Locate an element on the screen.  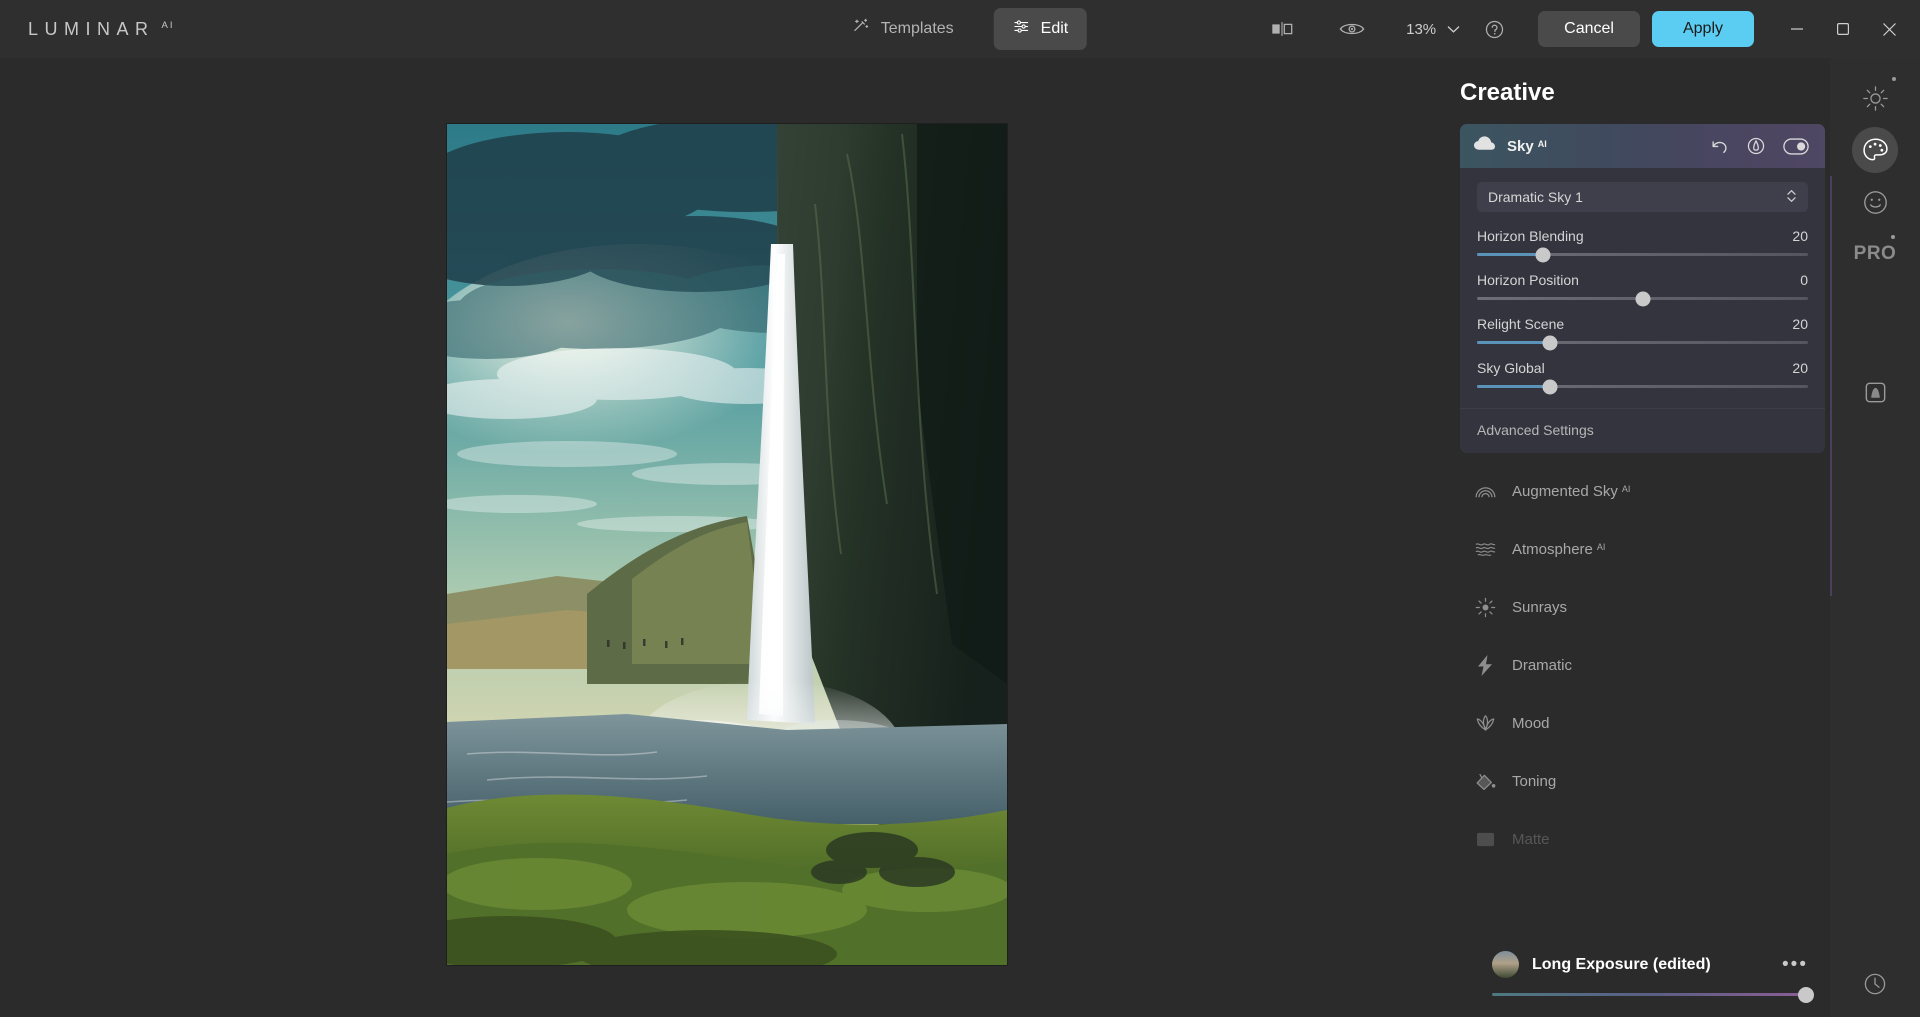
header-right-controls: 13% Cancel Apply is located at coordinates (1590, 29).